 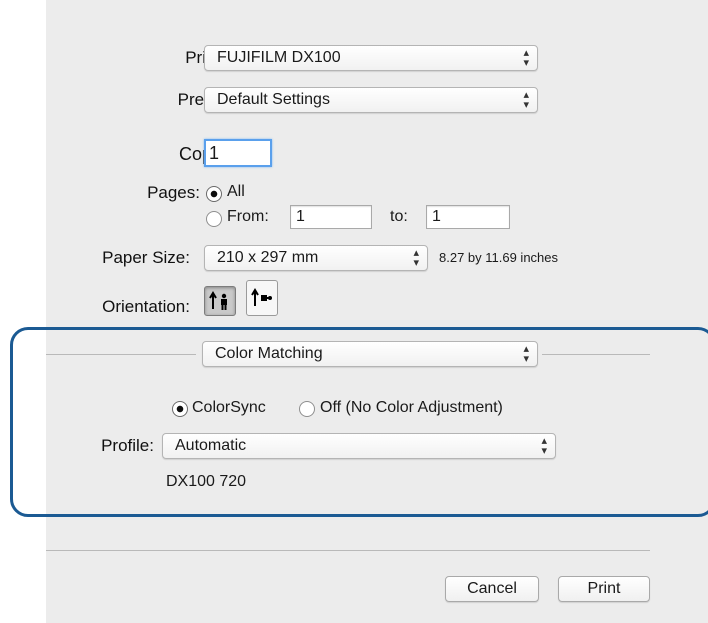 I want to click on section-popup: Color Matching ▴ ▾, so click(x=370, y=354).